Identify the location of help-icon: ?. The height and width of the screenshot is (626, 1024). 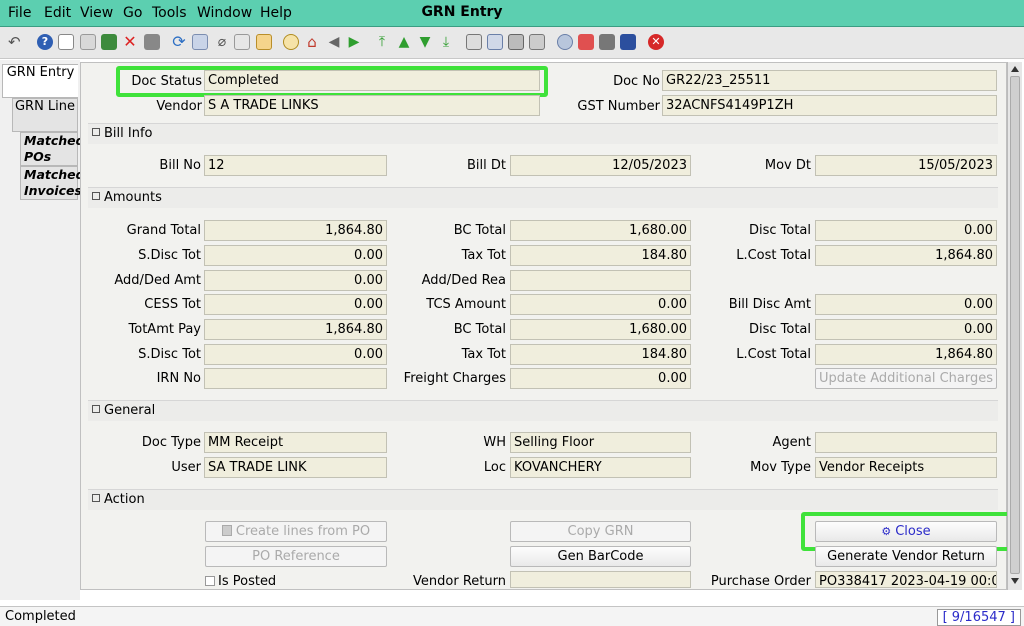
(45, 42).